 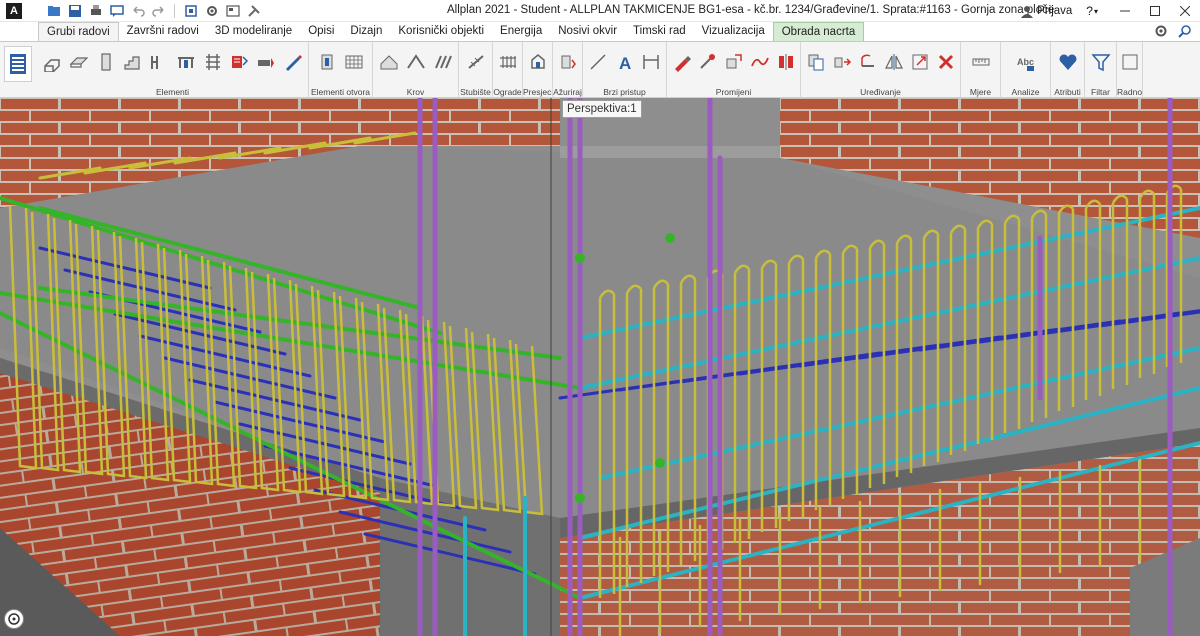 I want to click on login-button: Prijava, so click(x=1046, y=11).